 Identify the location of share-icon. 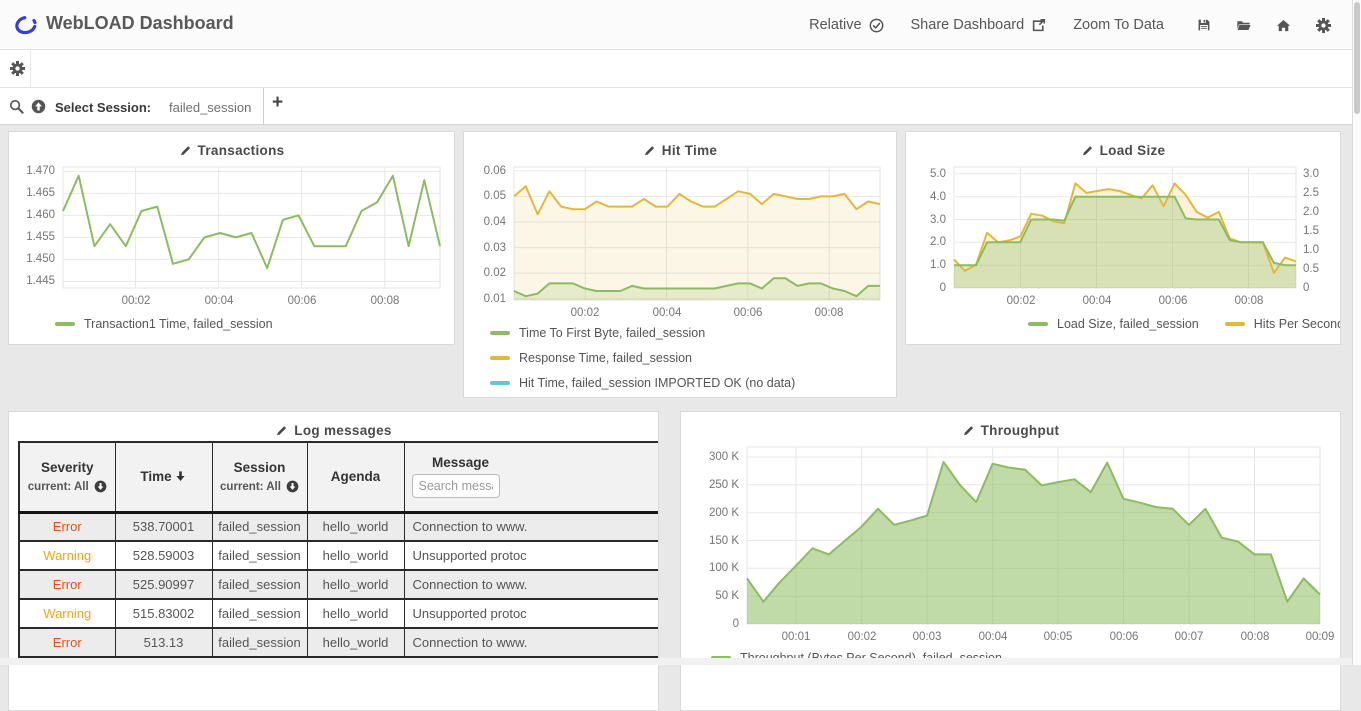
(1038, 25).